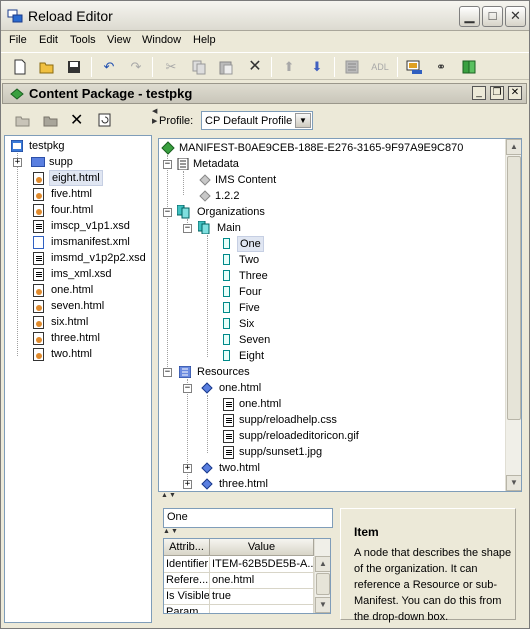 The width and height of the screenshot is (530, 629). What do you see at coordinates (70, 322) in the screenshot?
I see `tree-item-label: six.html` at bounding box center [70, 322].